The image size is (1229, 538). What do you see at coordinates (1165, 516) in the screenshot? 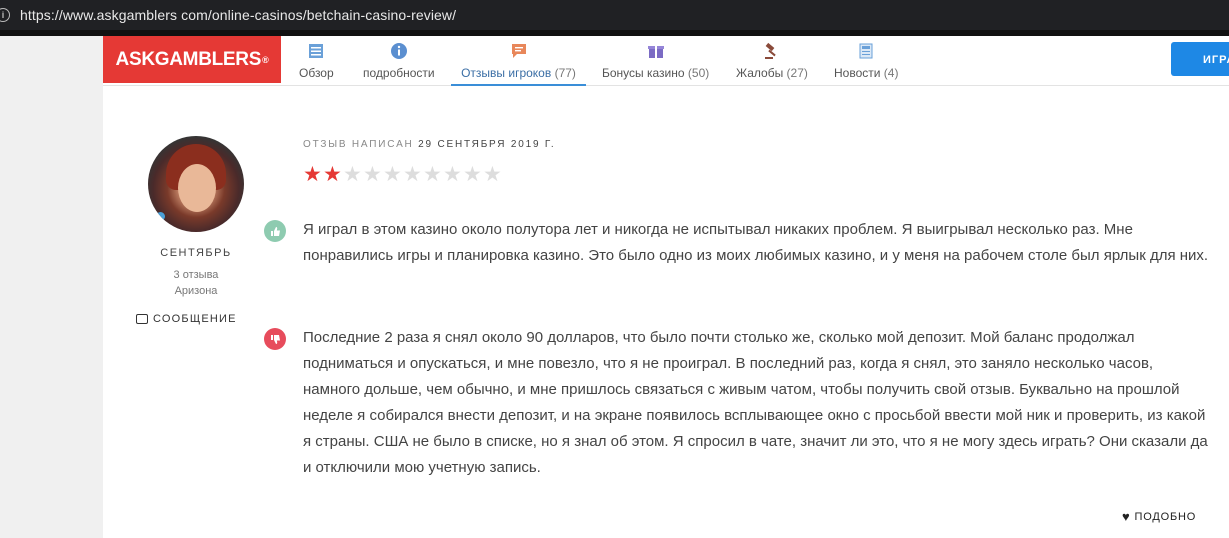
I see `like-label: ПОДОБНО` at bounding box center [1165, 516].